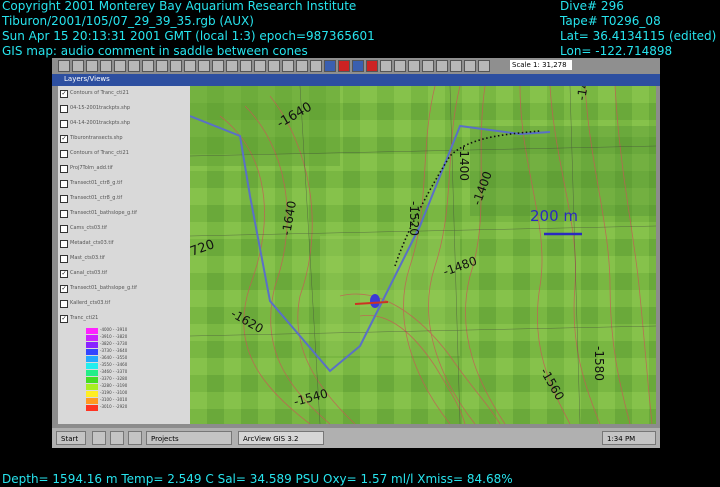 The height and width of the screenshot is (487, 720). What do you see at coordinates (87, 79) in the screenshot?
I see `toc-title: Layers/Views` at bounding box center [87, 79].